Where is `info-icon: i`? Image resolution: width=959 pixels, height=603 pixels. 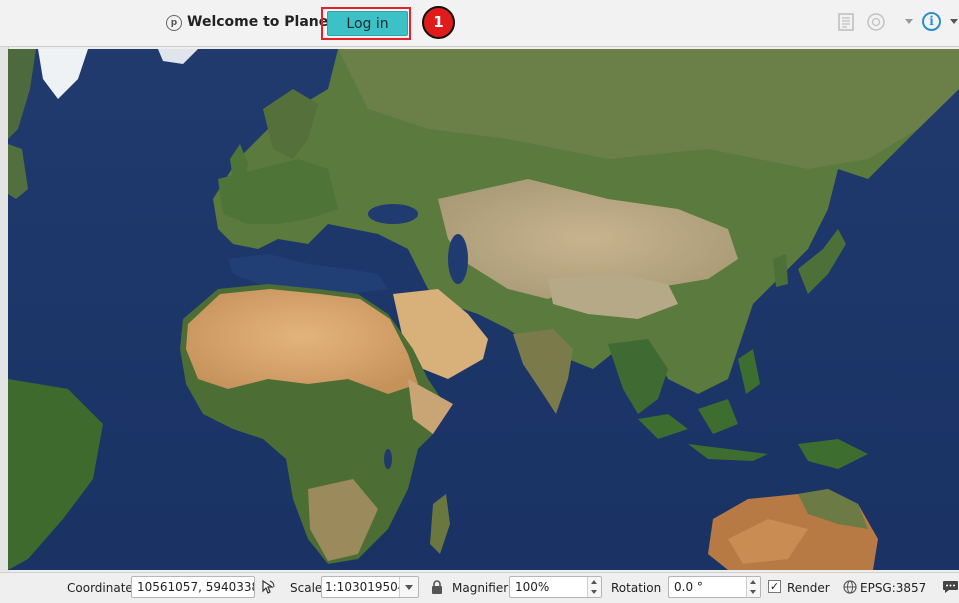 info-icon: i is located at coordinates (931, 21).